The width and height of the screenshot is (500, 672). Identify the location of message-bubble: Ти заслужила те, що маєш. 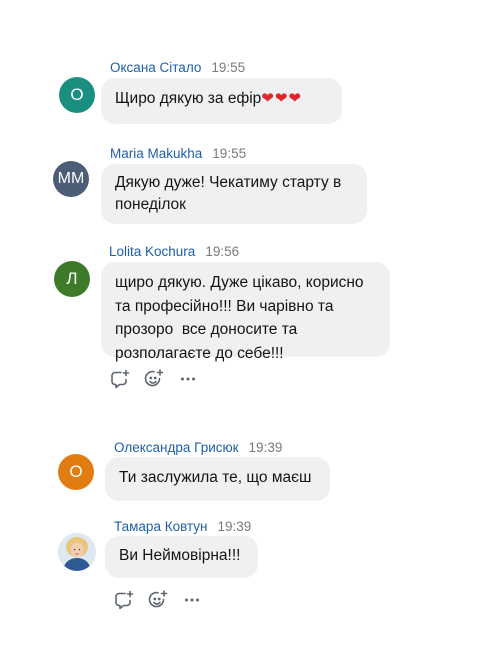
(217, 479).